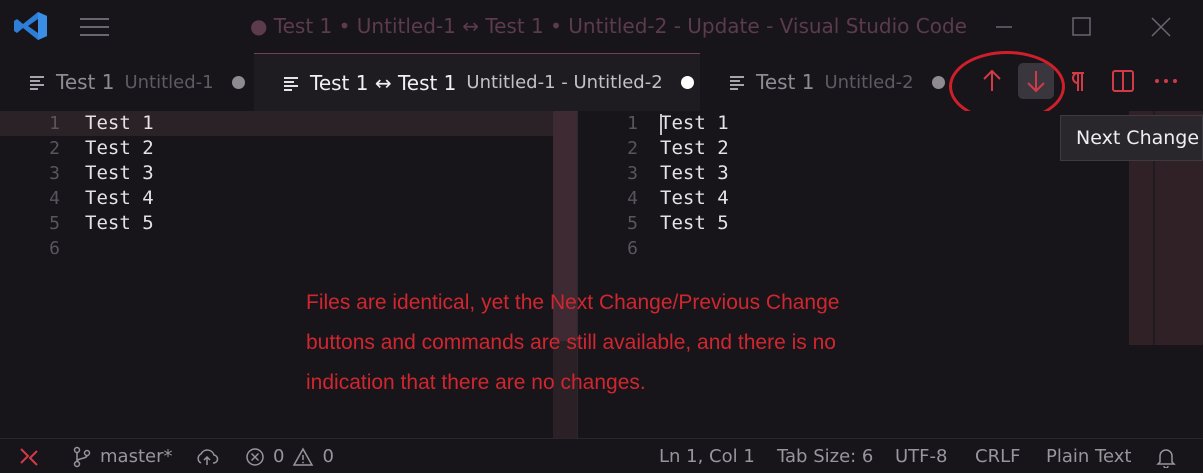 The image size is (1203, 473). I want to click on tab-untitled-2: Test 1 Untitled-2, so click(825, 82).